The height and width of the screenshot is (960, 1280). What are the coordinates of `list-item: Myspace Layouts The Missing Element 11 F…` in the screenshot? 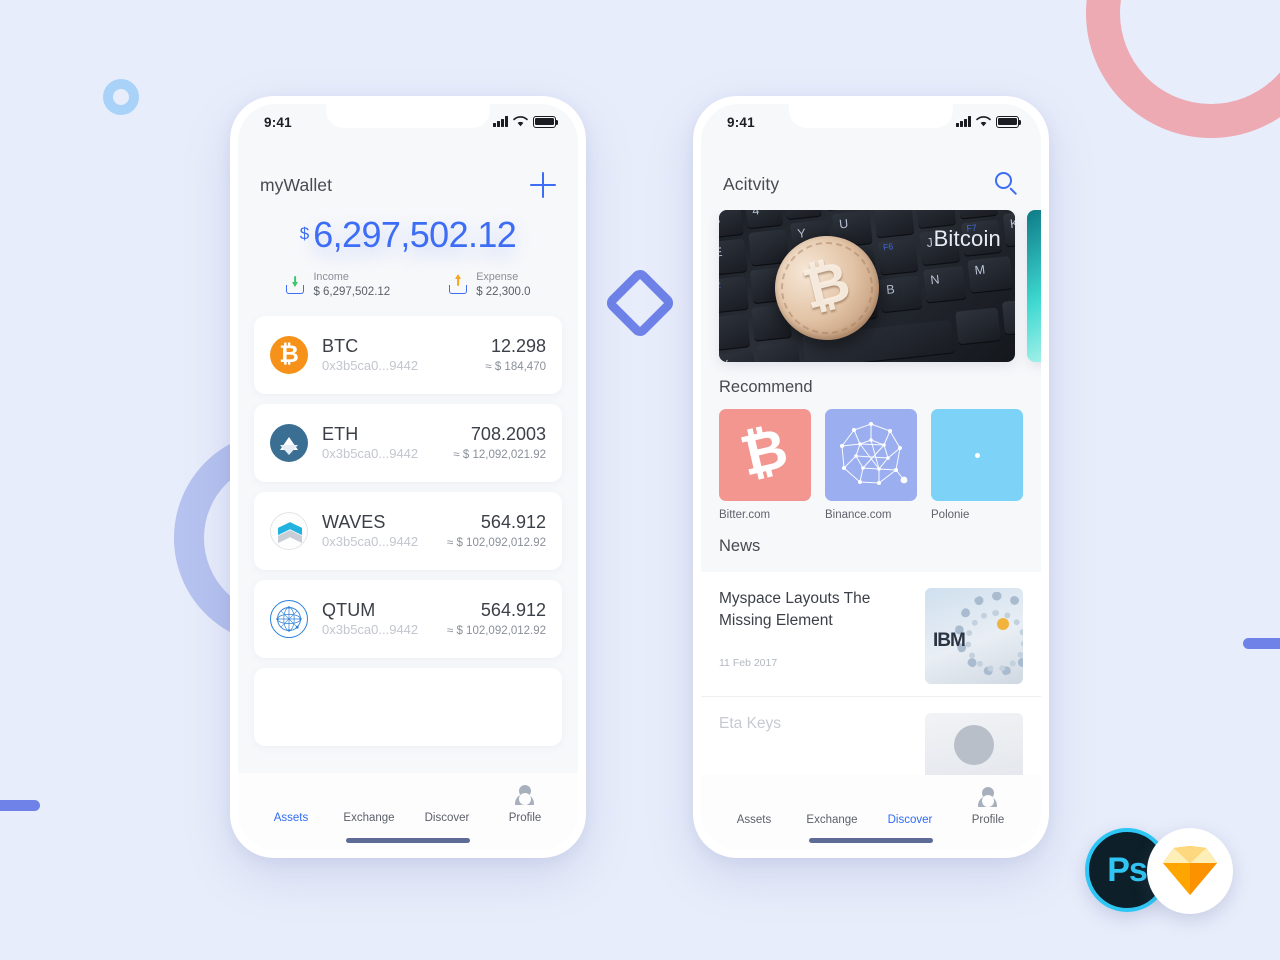 It's located at (871, 634).